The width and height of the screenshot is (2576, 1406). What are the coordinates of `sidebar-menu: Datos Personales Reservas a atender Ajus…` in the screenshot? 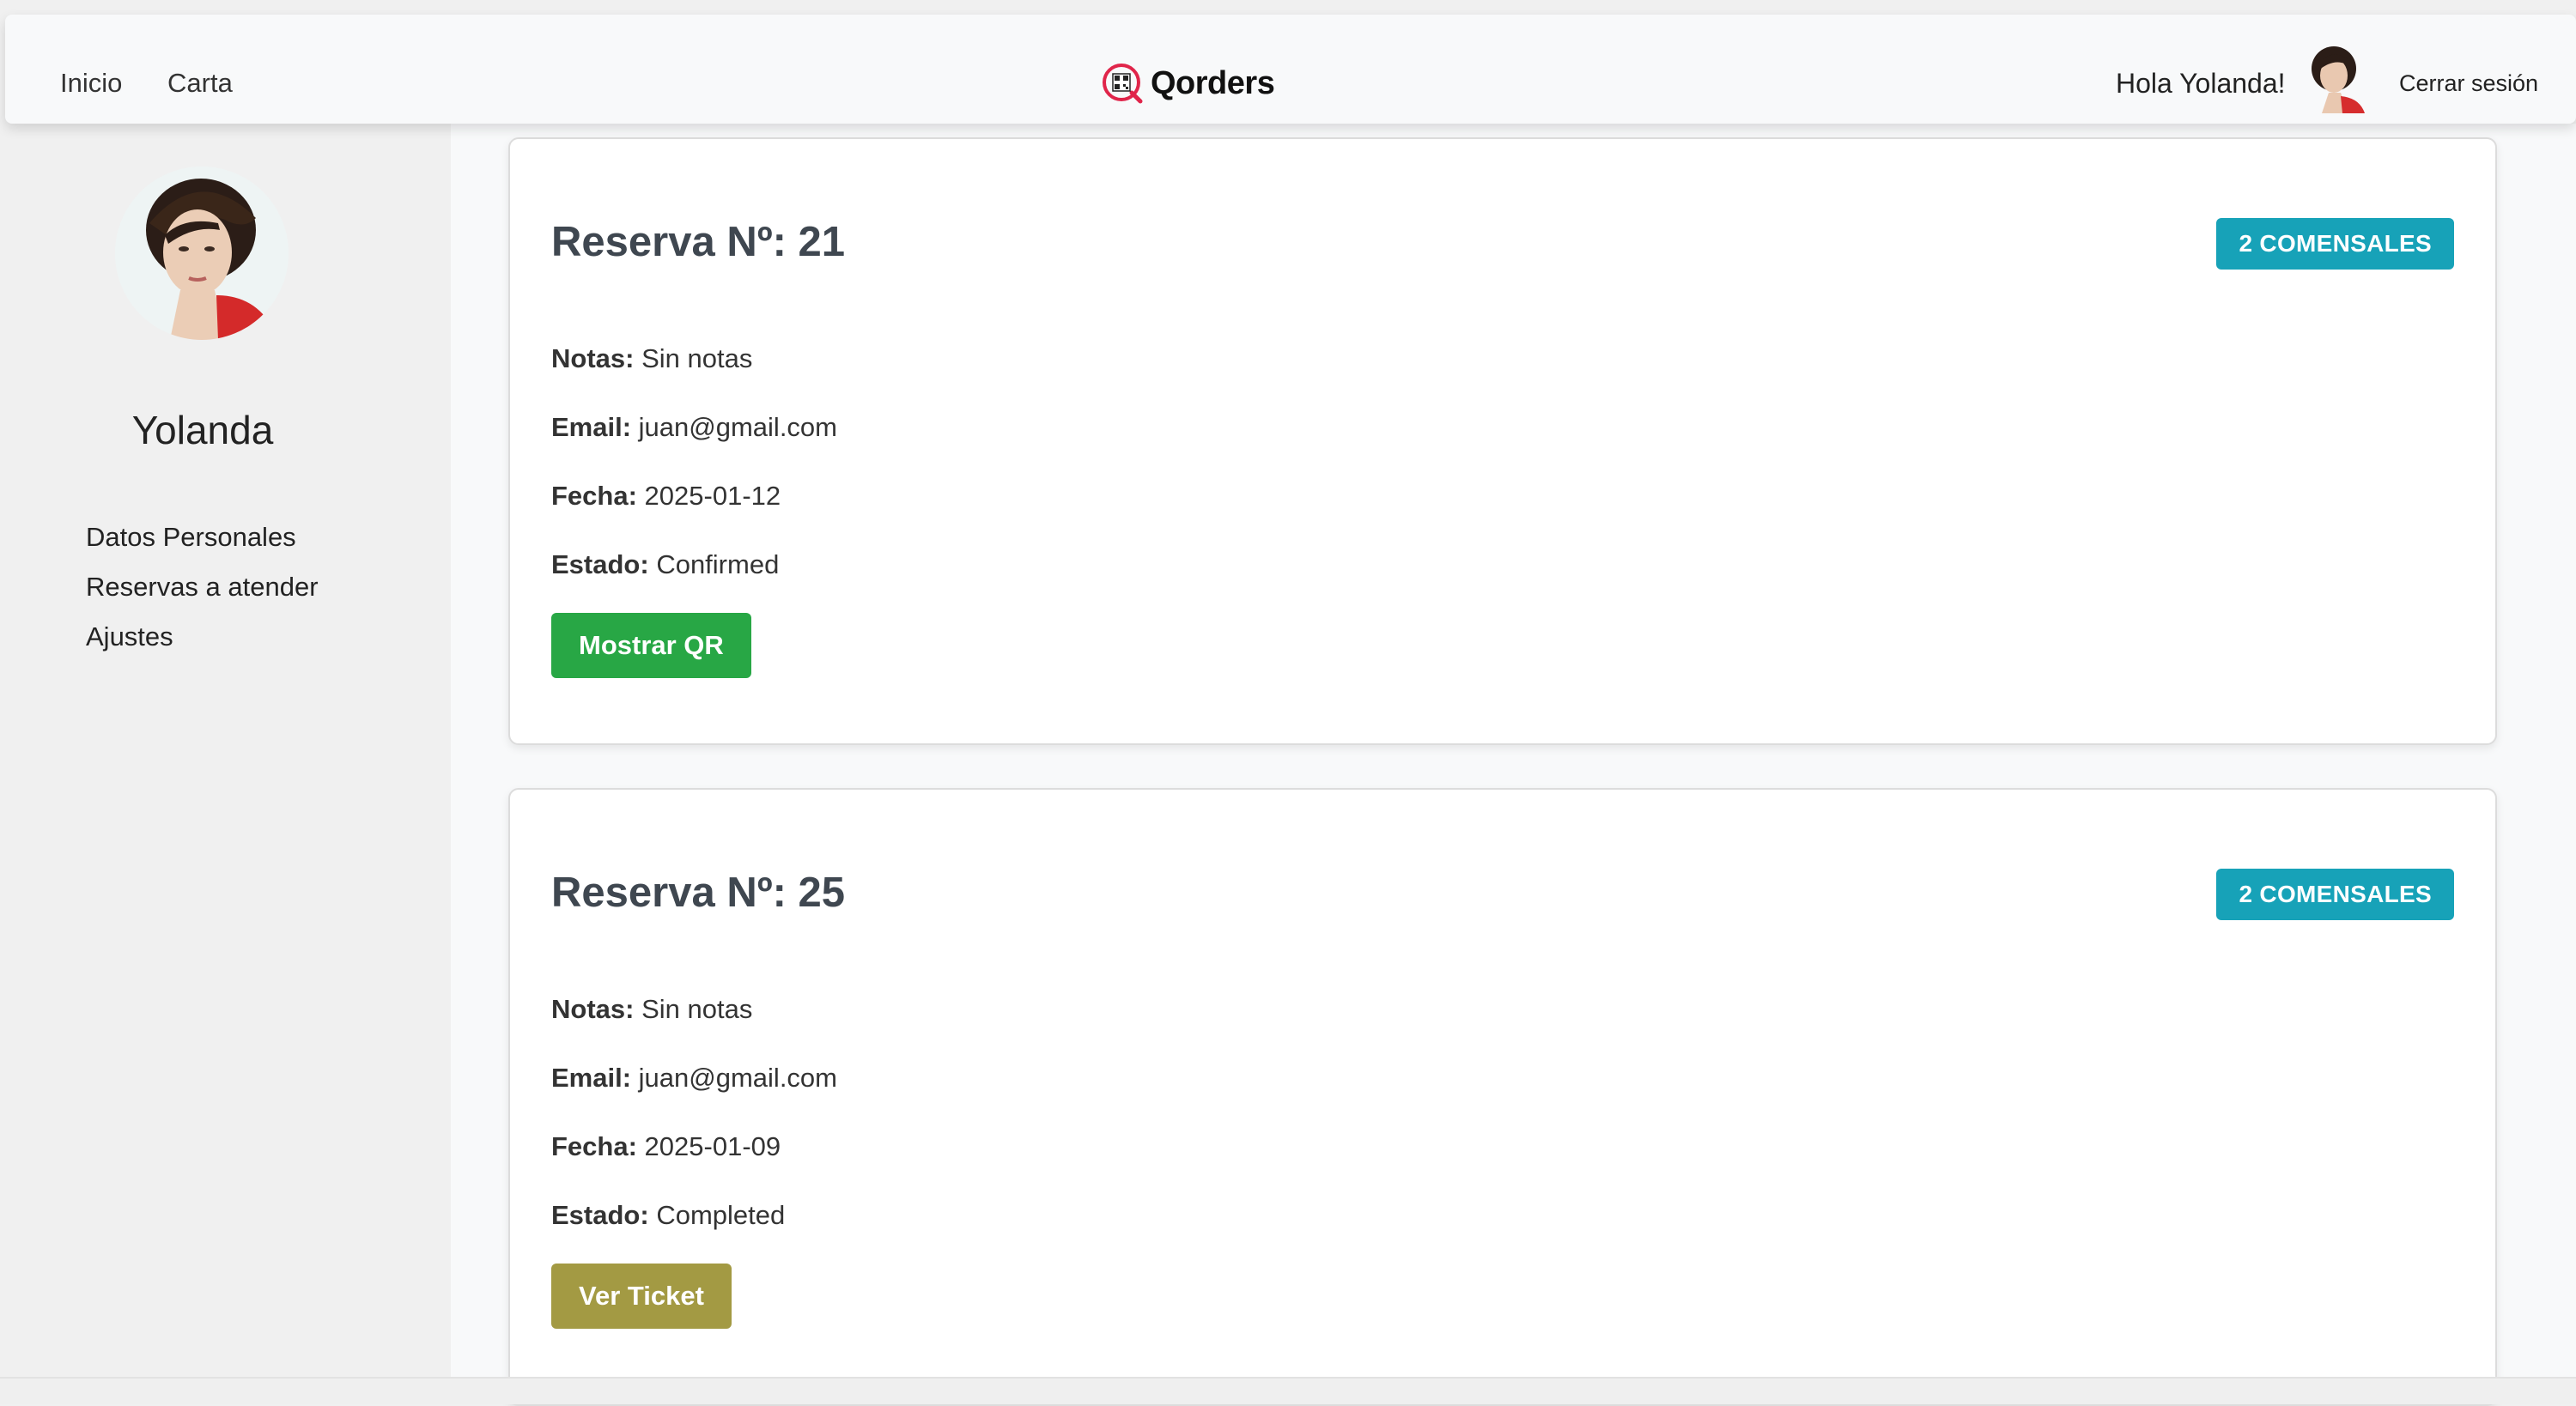 It's located at (202, 595).